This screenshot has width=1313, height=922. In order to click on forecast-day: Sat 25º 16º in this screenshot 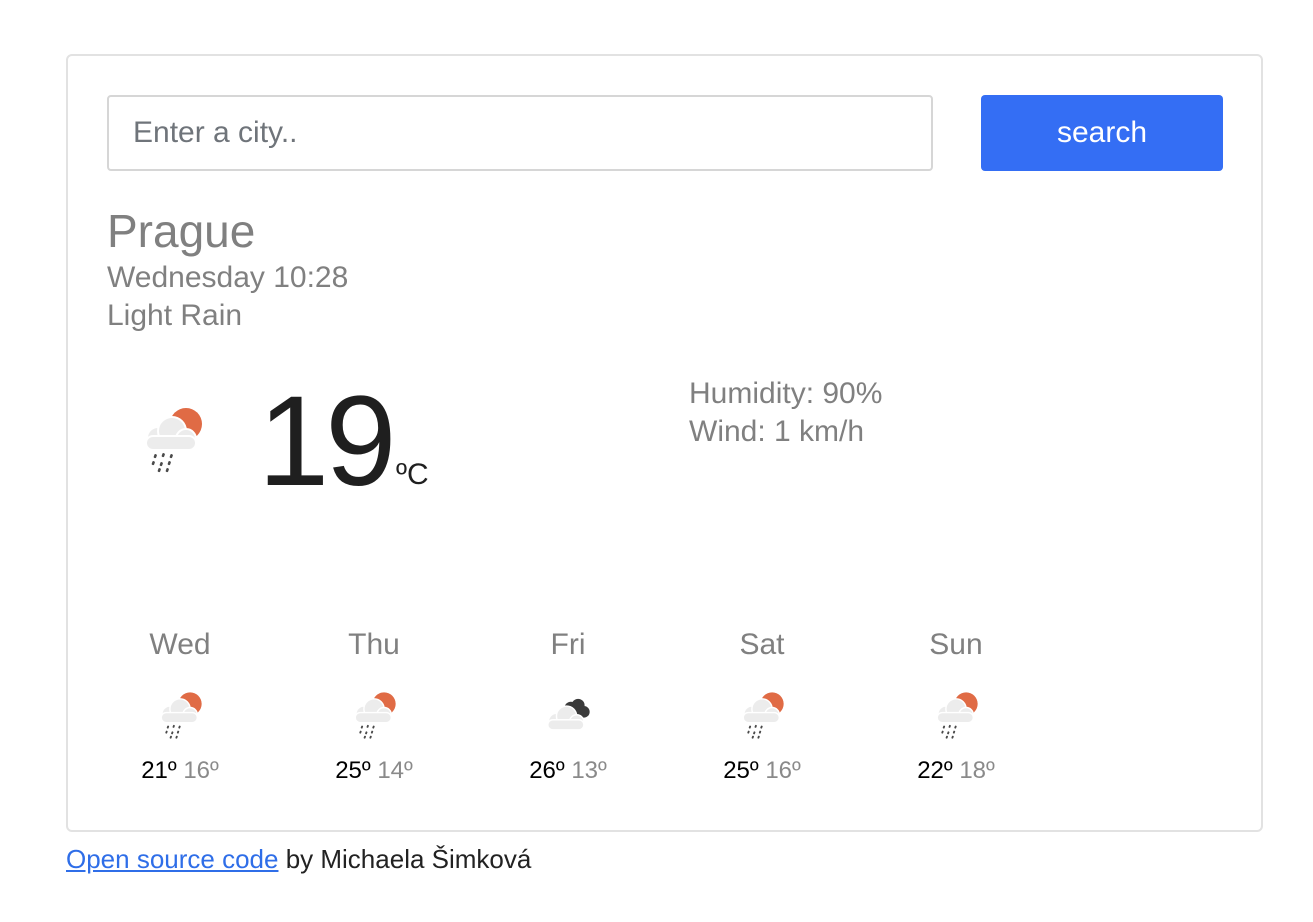, I will do `click(762, 706)`.